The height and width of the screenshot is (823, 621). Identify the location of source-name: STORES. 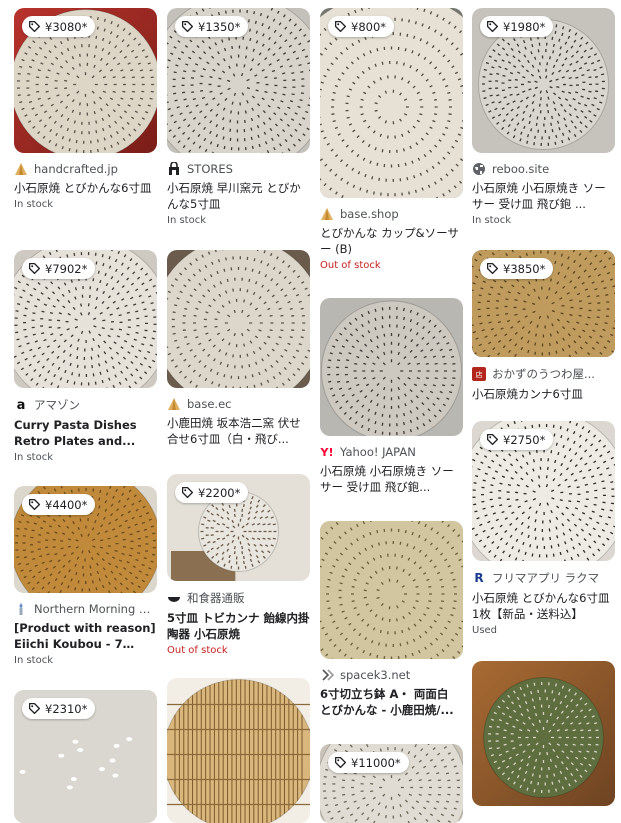
(210, 169).